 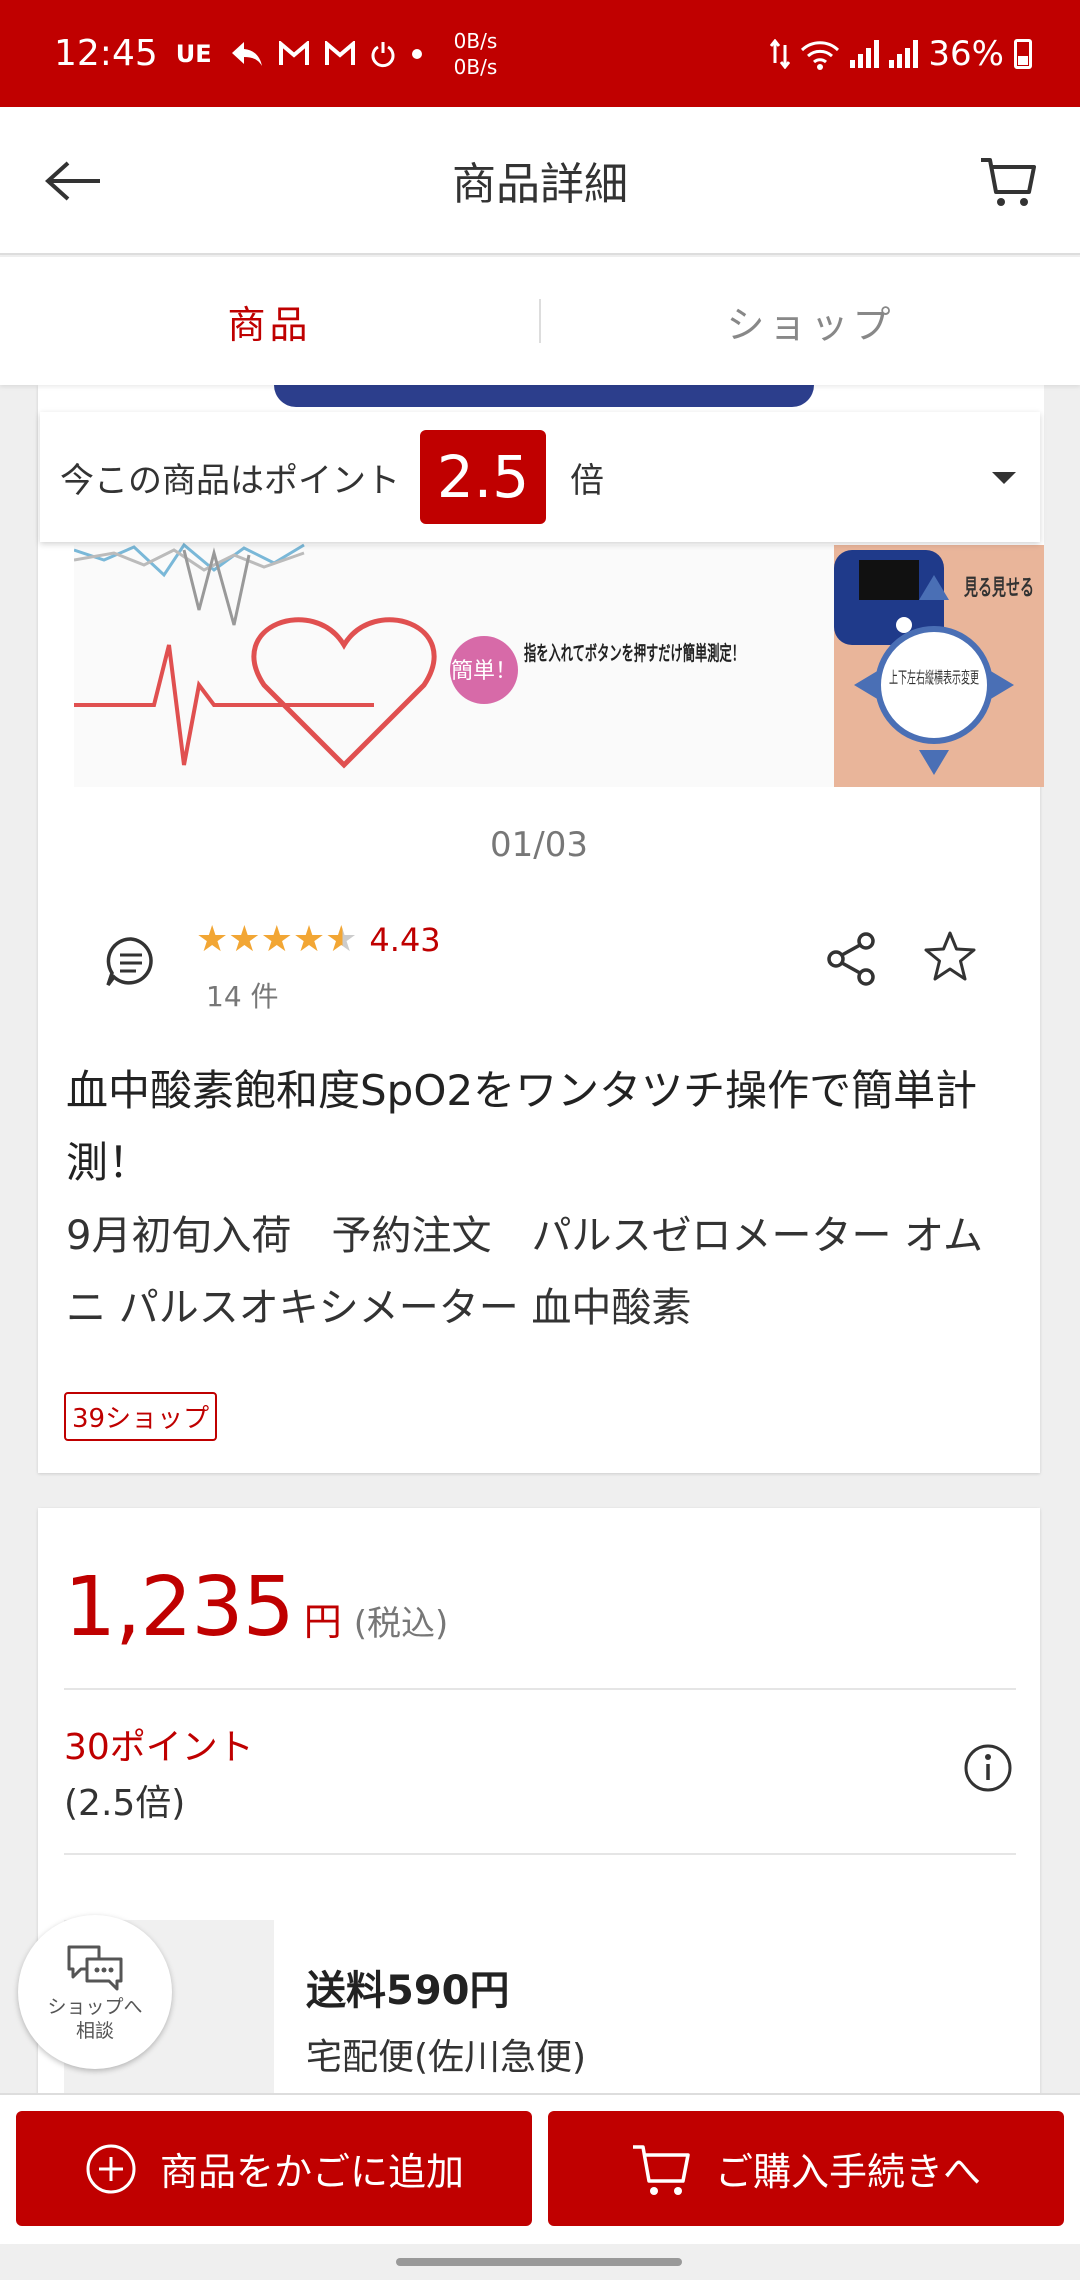 What do you see at coordinates (159, 1747) in the screenshot?
I see `points-earned: 30ポイント` at bounding box center [159, 1747].